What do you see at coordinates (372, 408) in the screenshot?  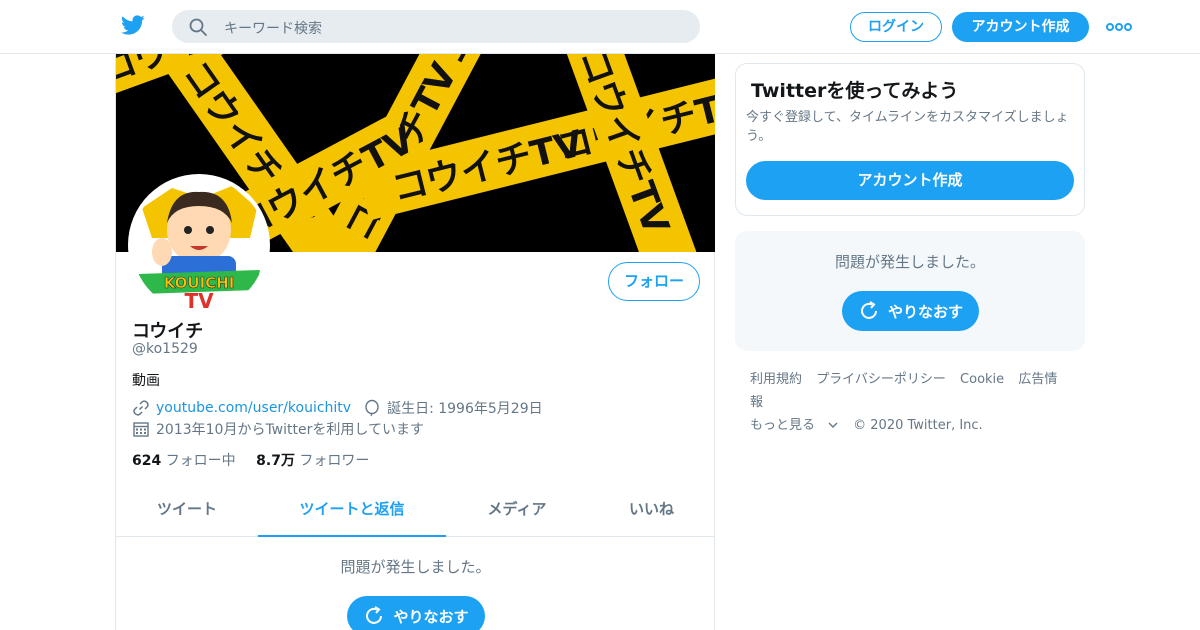 I see `birthday-balloon-icon` at bounding box center [372, 408].